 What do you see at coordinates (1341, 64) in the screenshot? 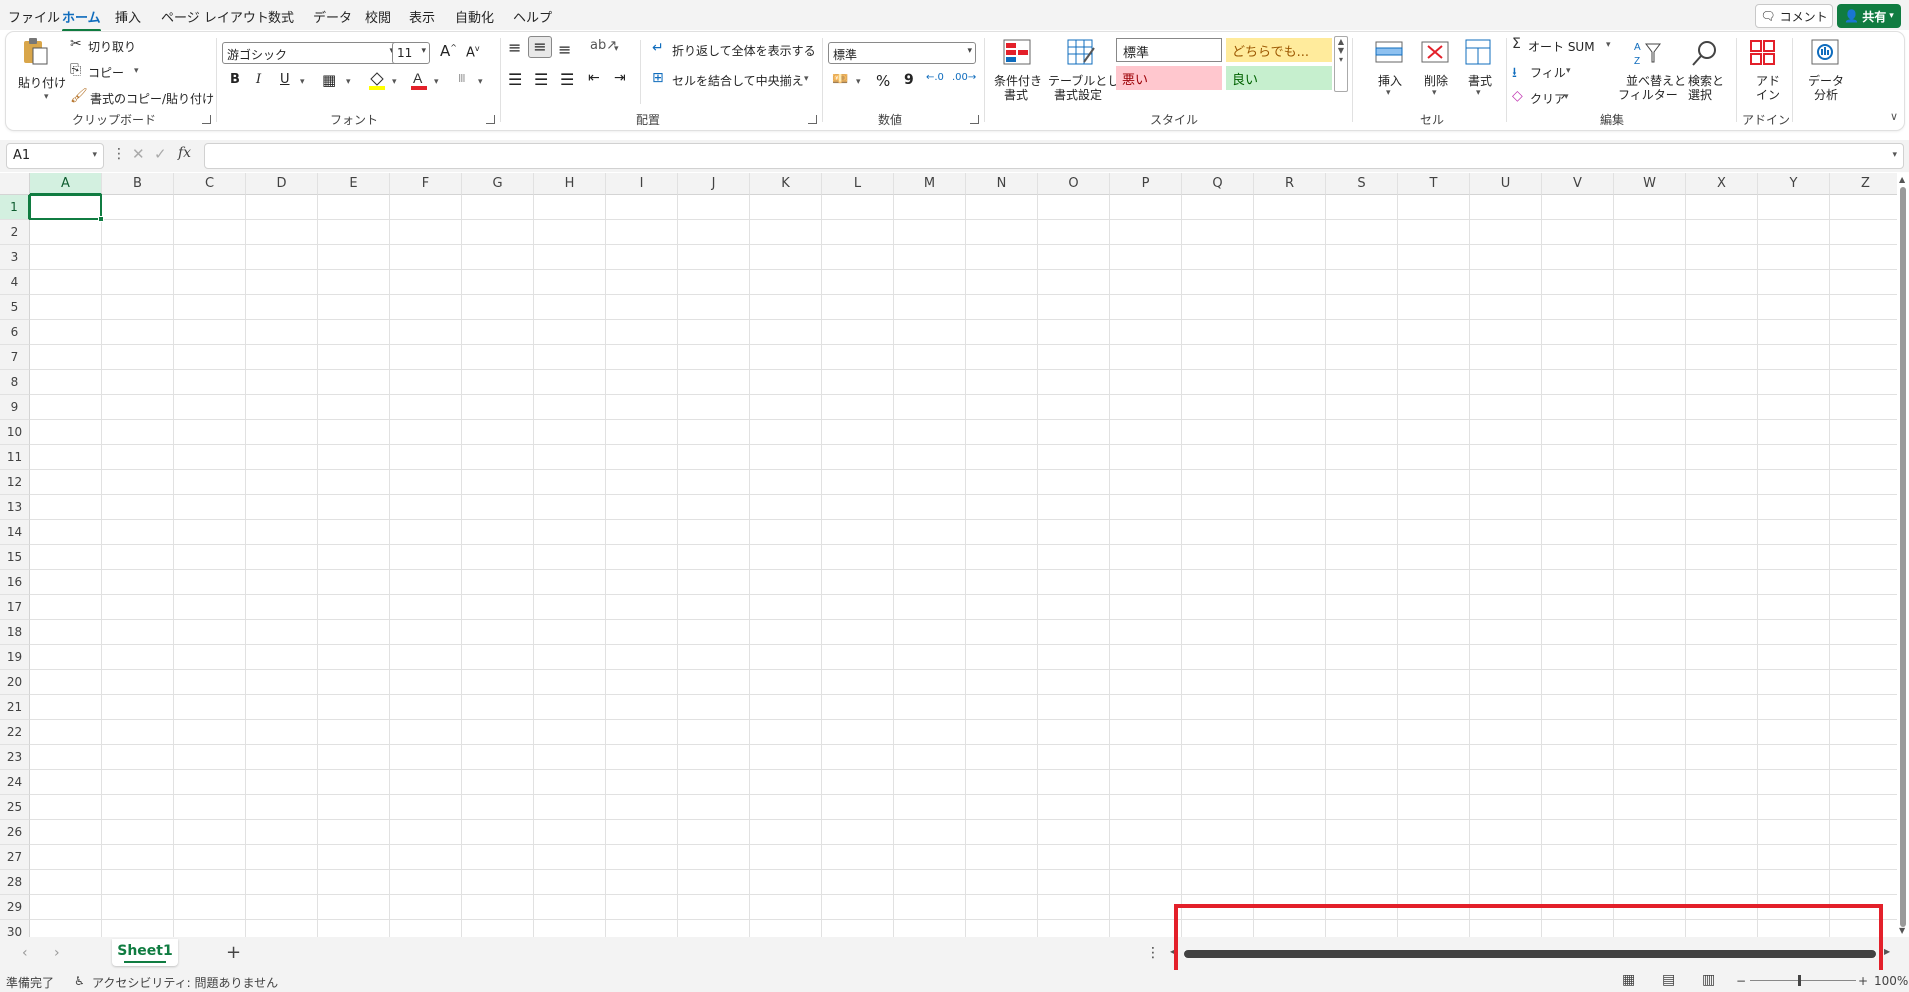
I see `styles-gallery-scroll: ▲ ▼ ▾` at bounding box center [1341, 64].